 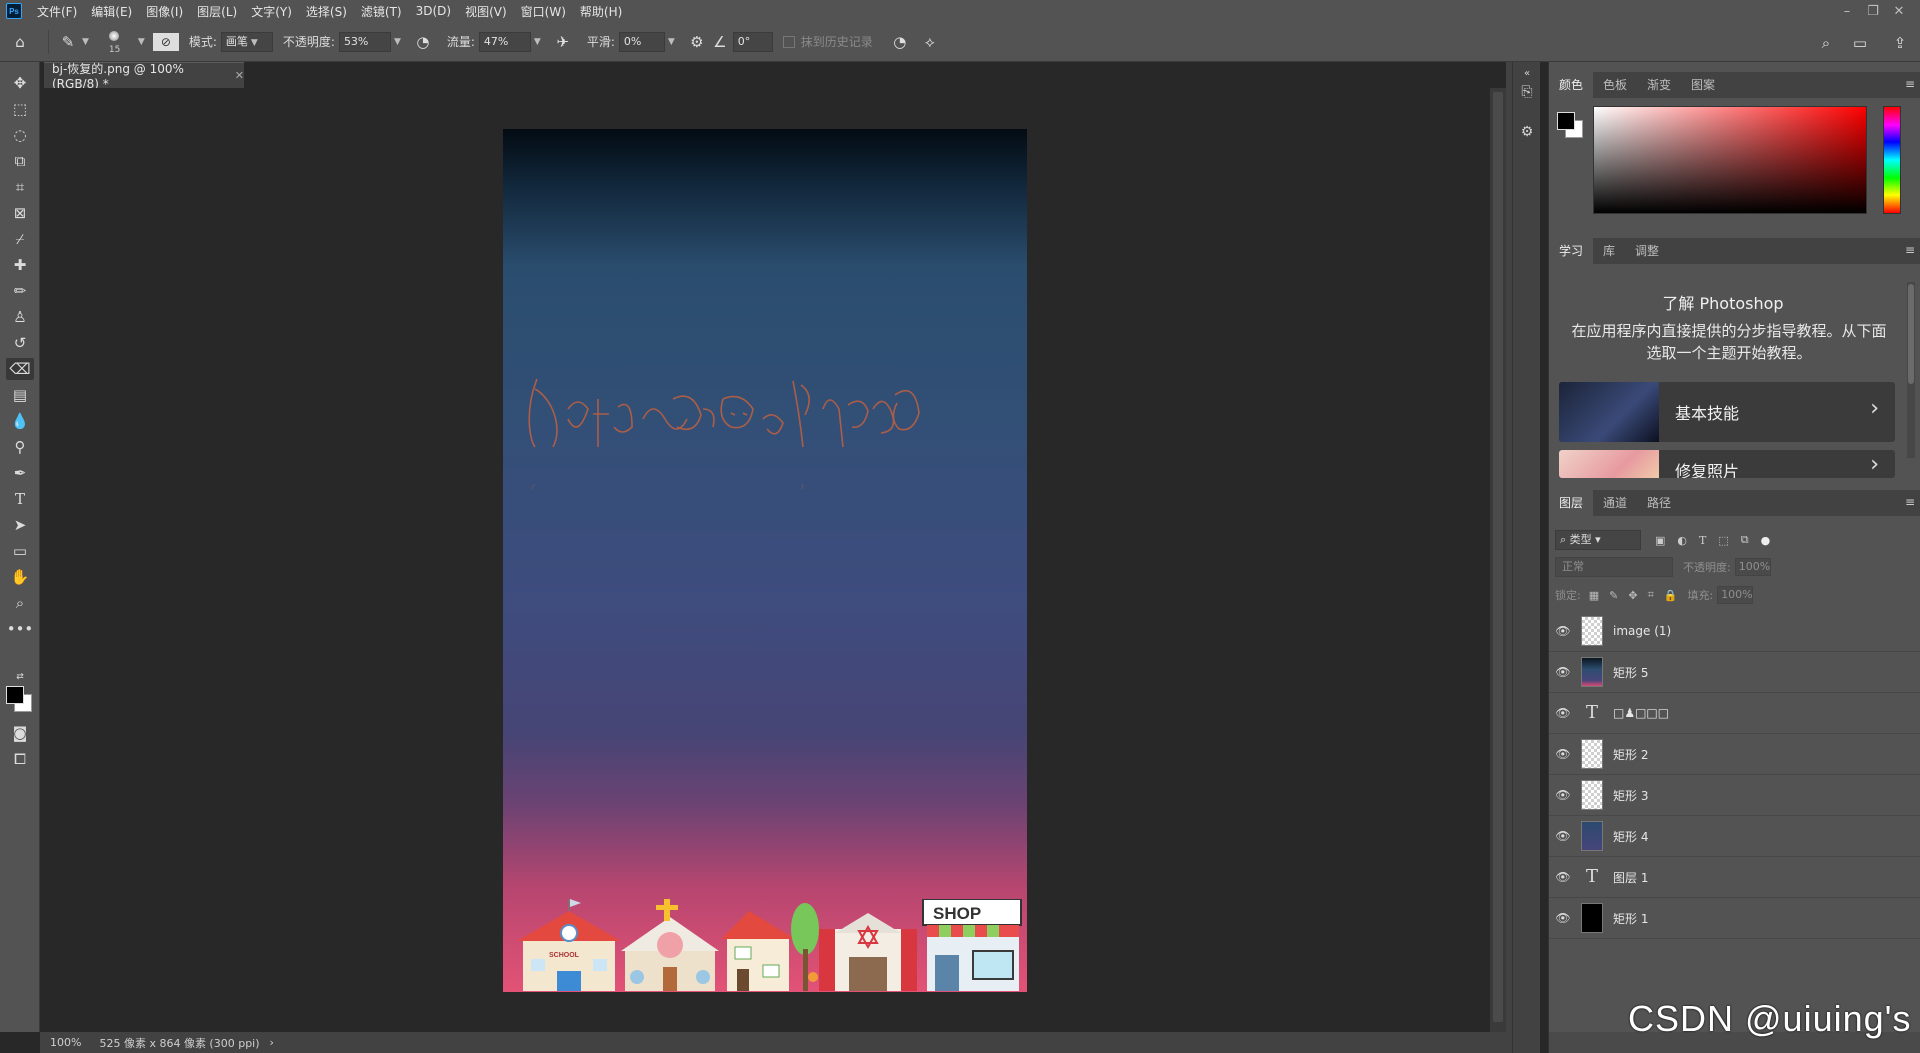 What do you see at coordinates (164, 11) in the screenshot?
I see `menu-image: 图像(I)` at bounding box center [164, 11].